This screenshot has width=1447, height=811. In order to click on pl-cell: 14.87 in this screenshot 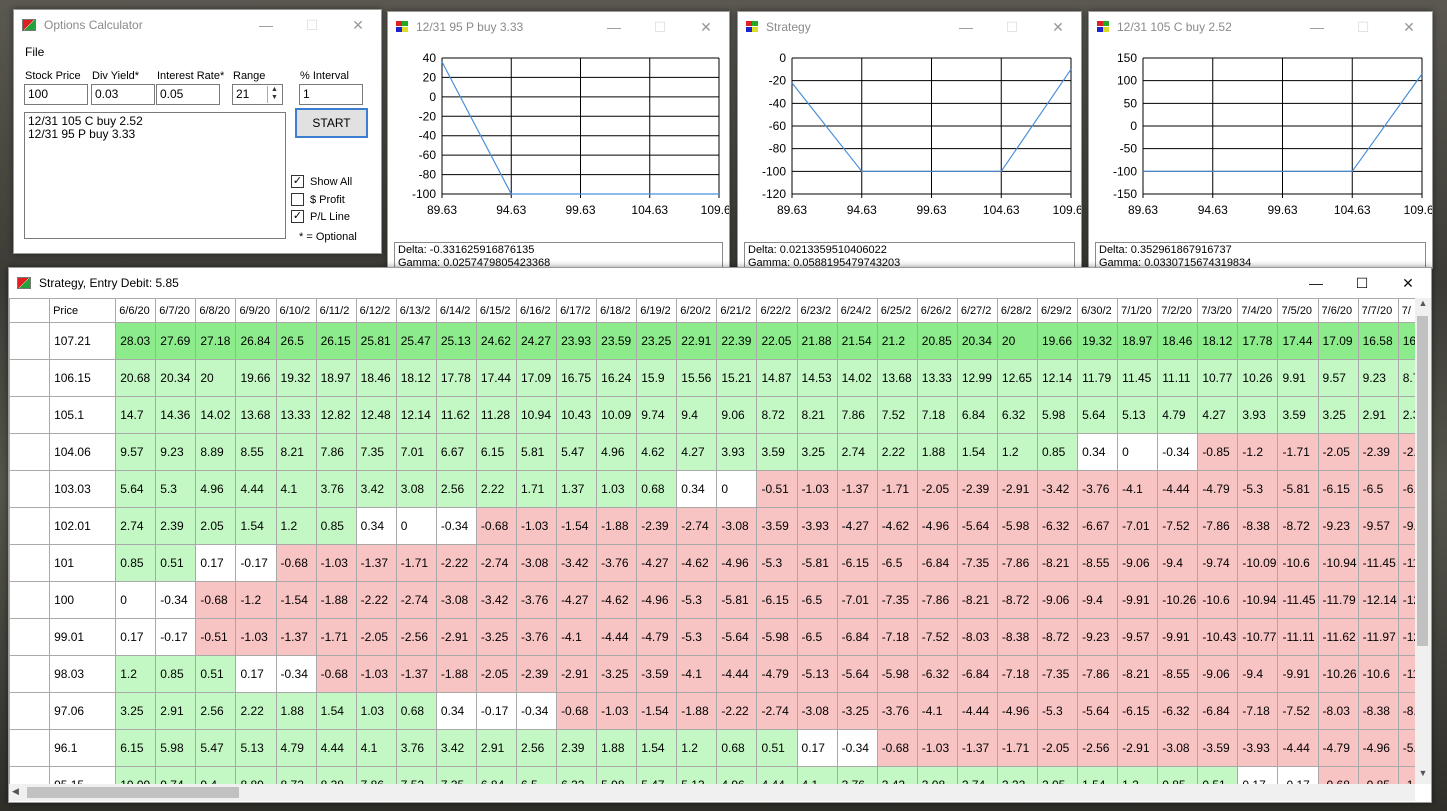, I will do `click(777, 378)`.